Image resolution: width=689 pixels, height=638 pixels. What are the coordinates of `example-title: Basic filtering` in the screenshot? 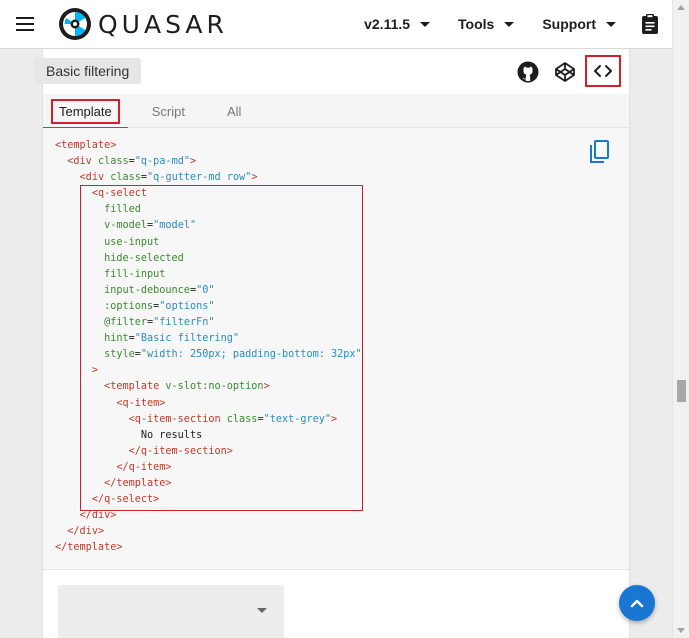 It's located at (88, 71).